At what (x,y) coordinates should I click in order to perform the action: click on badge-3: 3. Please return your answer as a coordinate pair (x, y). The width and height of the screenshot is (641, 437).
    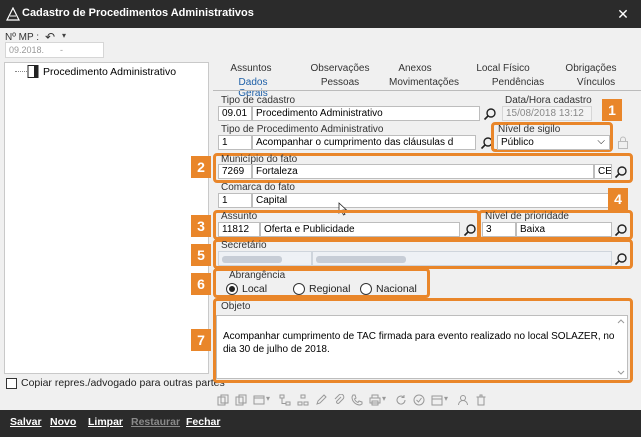
    Looking at the image, I should click on (201, 226).